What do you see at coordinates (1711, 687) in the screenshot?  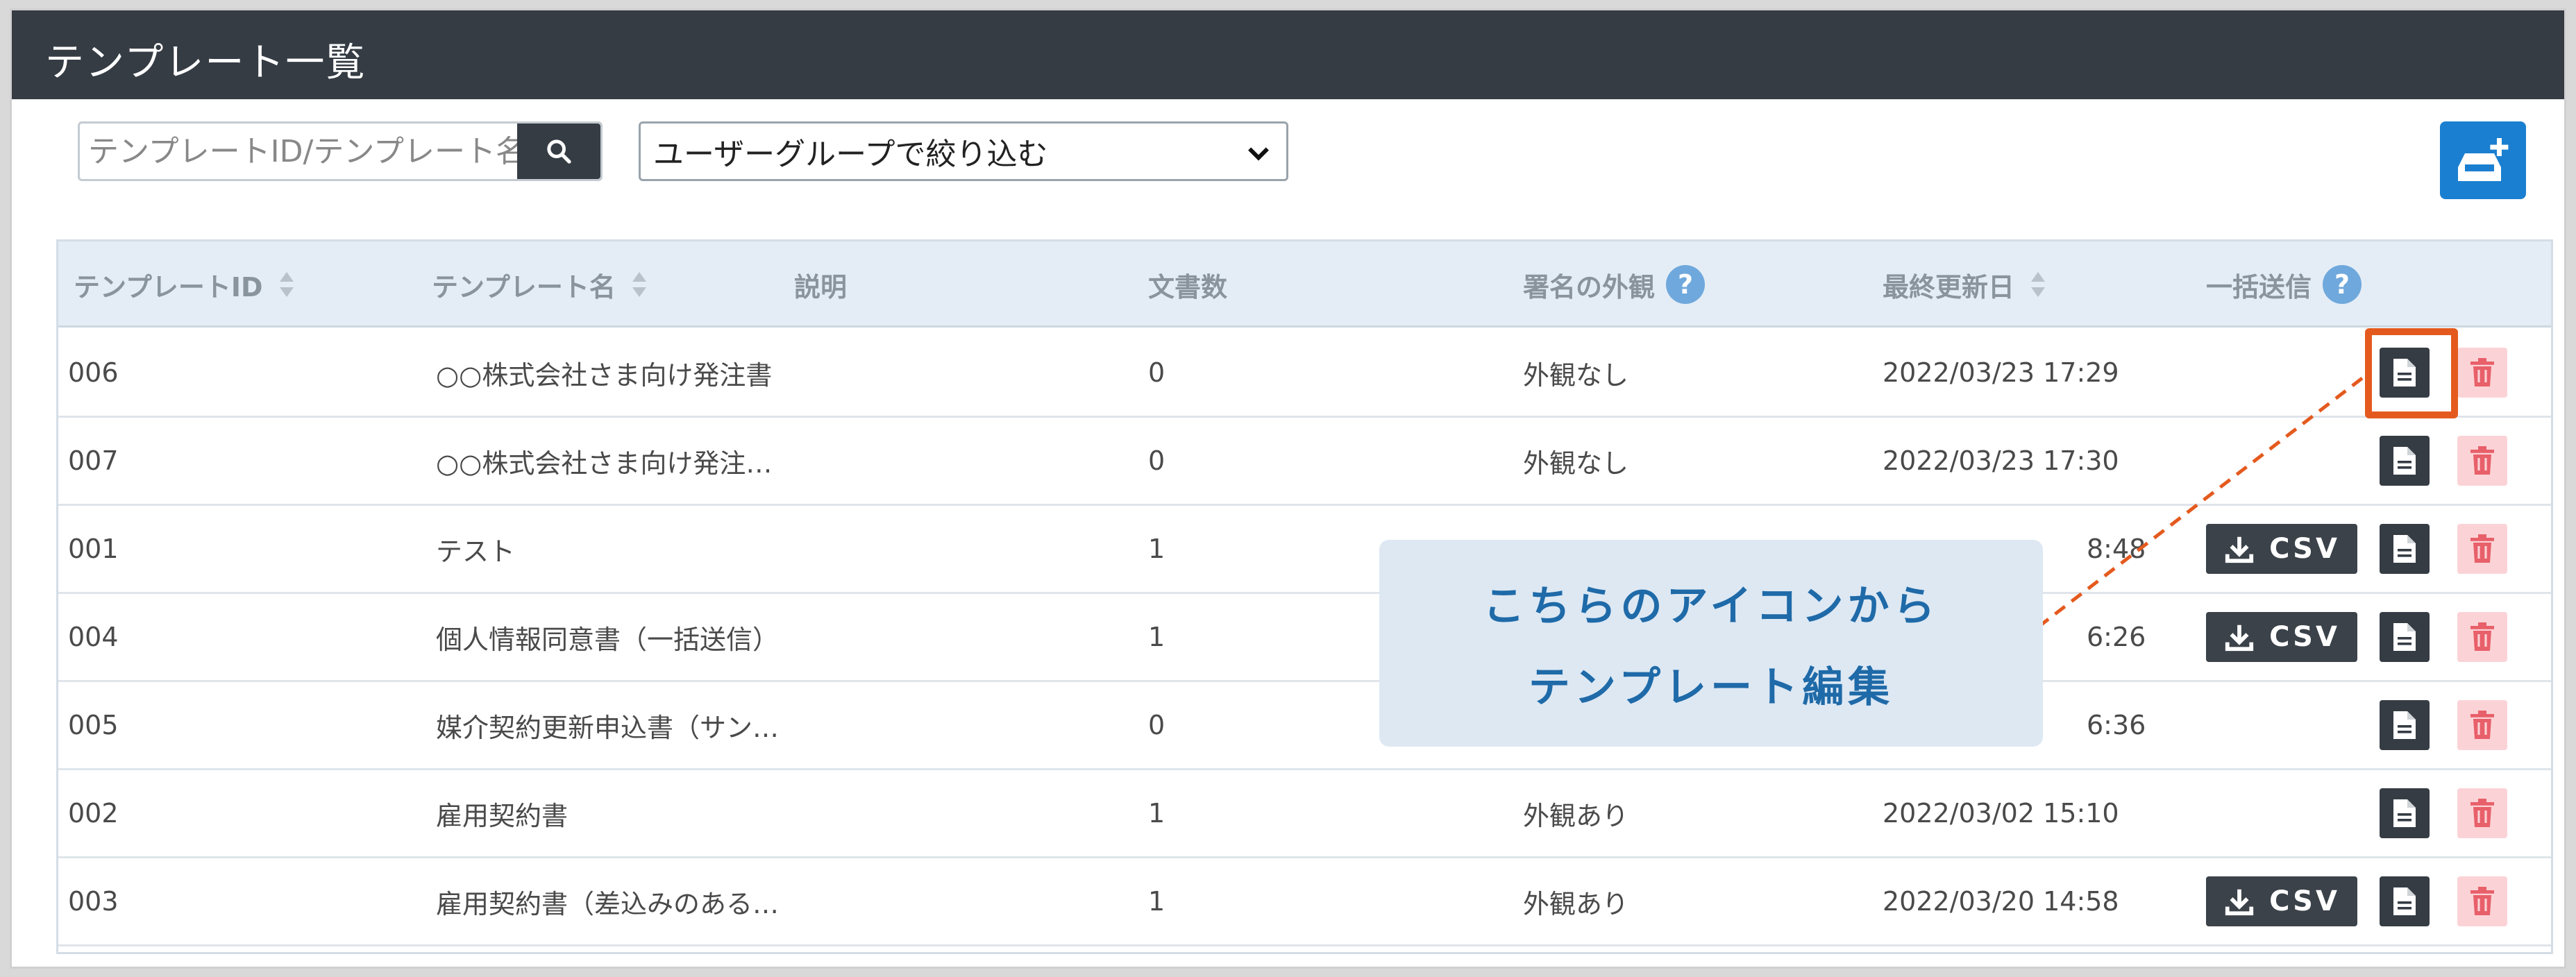 I see `callout-line-2: テンプレート編集` at bounding box center [1711, 687].